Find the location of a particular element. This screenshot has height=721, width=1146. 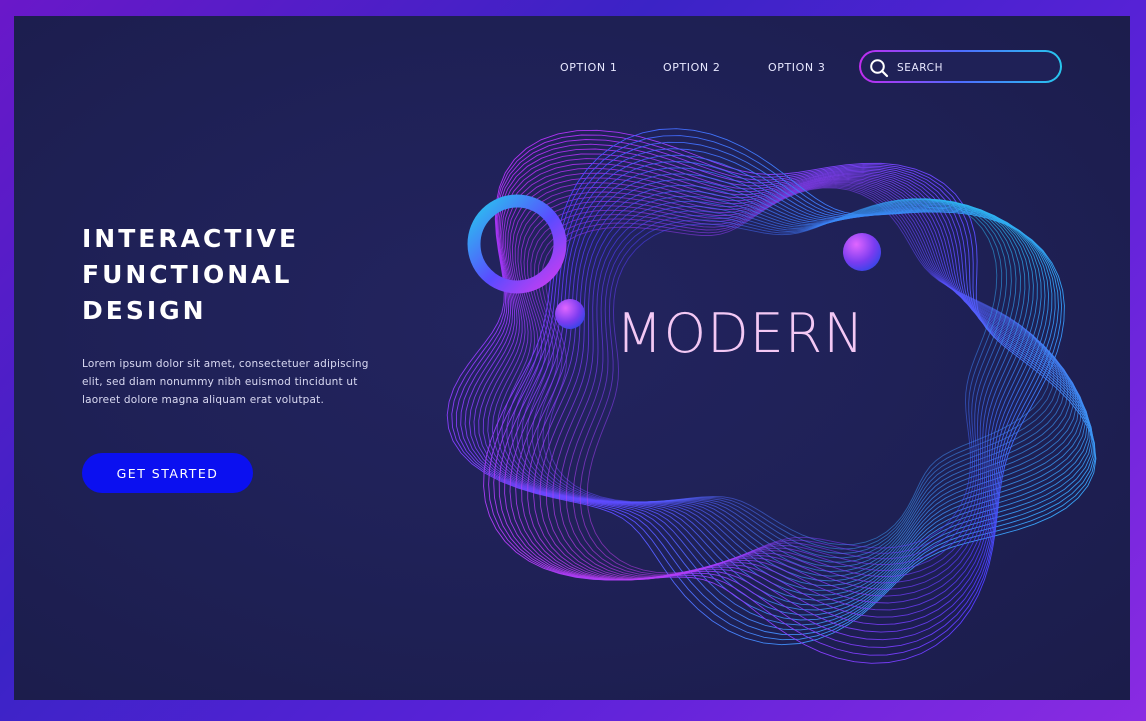

search-icon is located at coordinates (879, 68).